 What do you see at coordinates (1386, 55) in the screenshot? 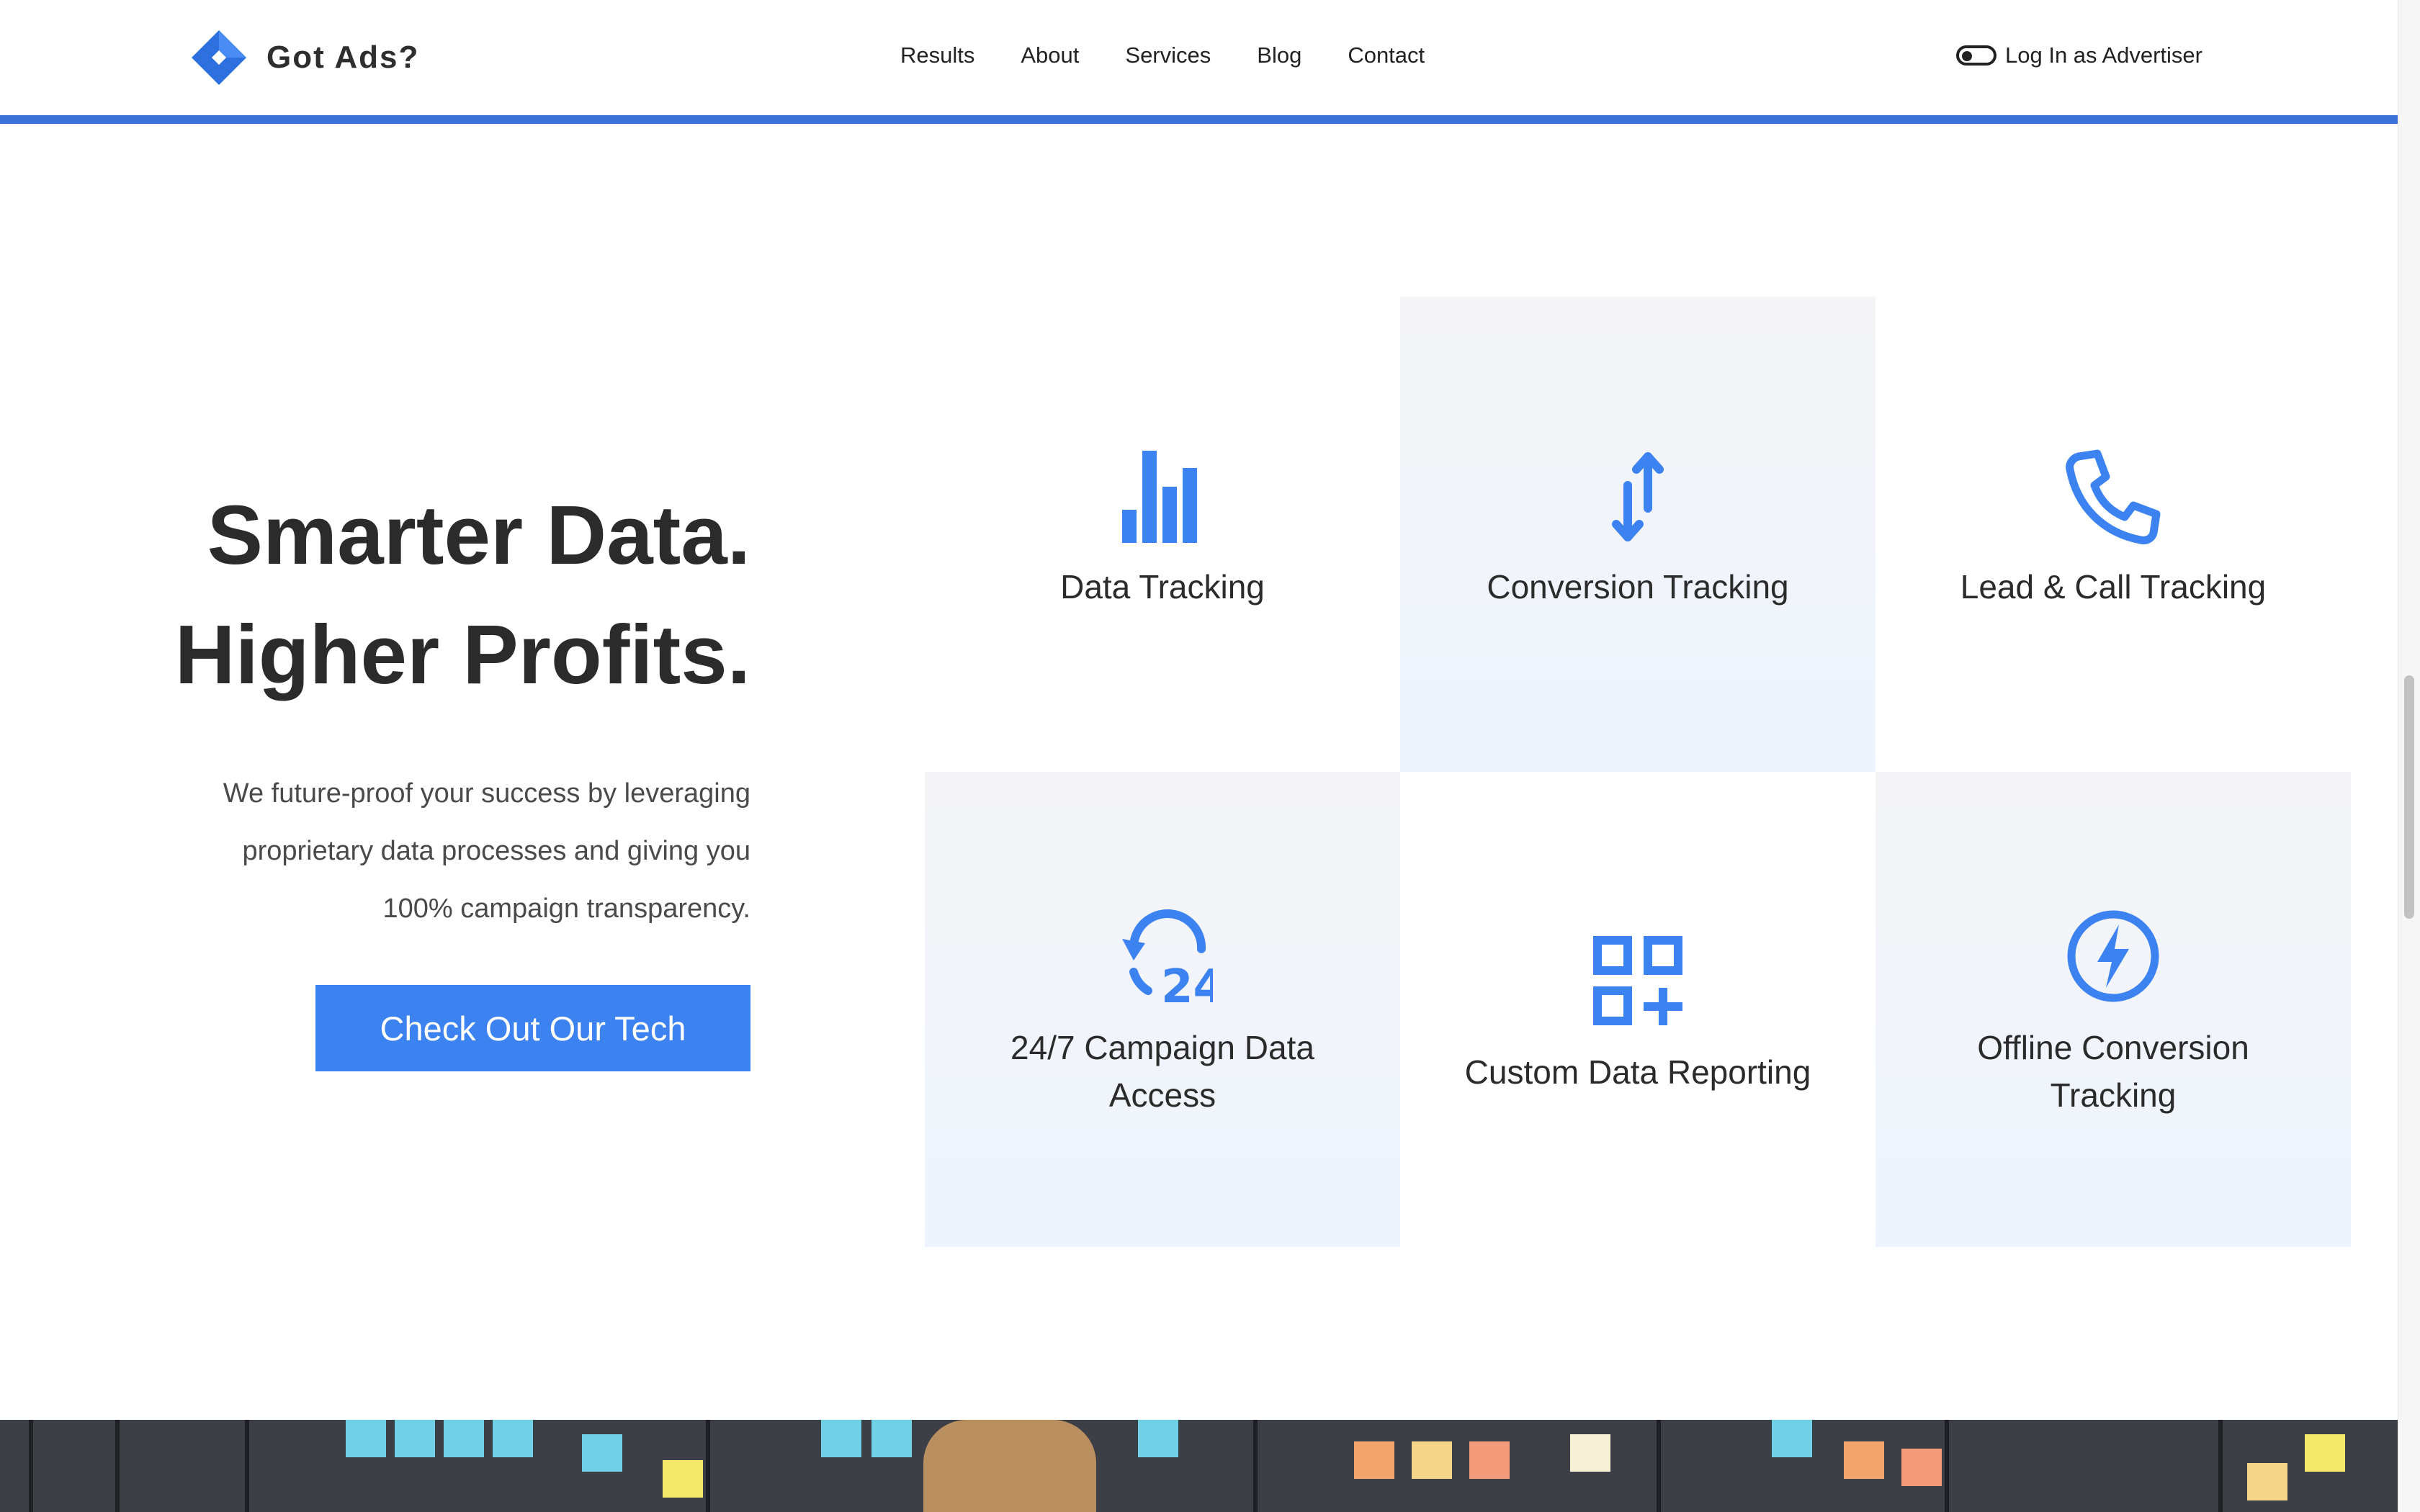
I see `nav-link-contact: Contact` at bounding box center [1386, 55].